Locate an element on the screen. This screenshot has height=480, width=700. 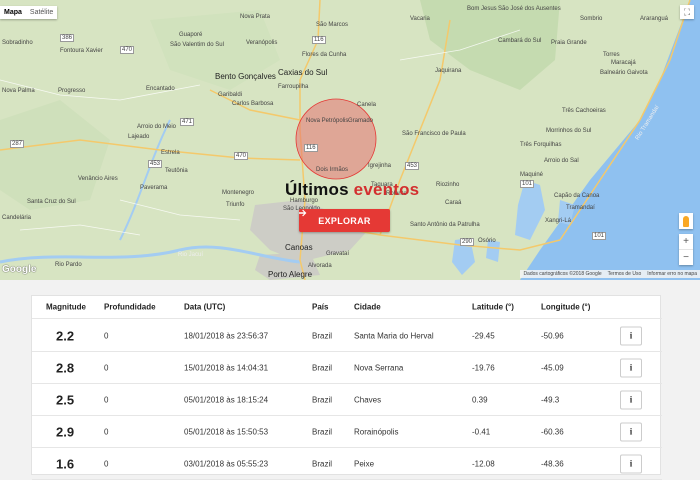
city-label: Progresso is located at coordinates (72, 91).